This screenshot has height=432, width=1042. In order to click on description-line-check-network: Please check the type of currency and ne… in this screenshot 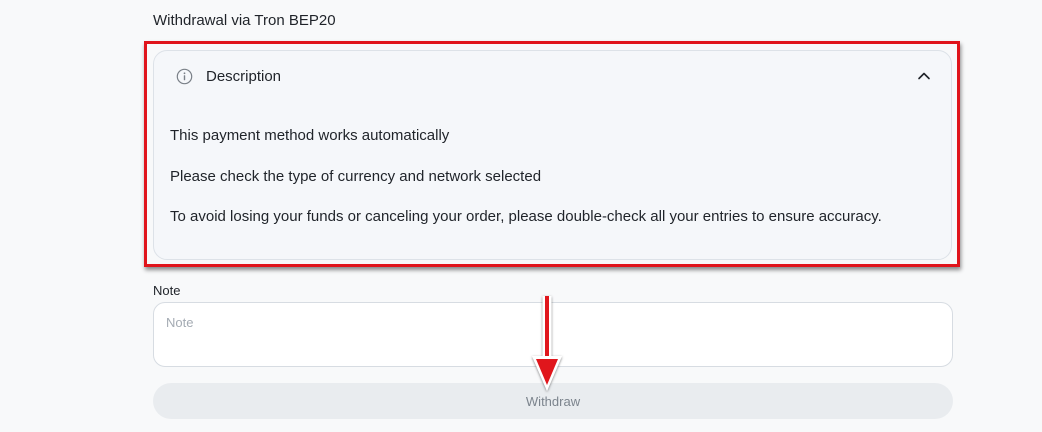, I will do `click(356, 176)`.